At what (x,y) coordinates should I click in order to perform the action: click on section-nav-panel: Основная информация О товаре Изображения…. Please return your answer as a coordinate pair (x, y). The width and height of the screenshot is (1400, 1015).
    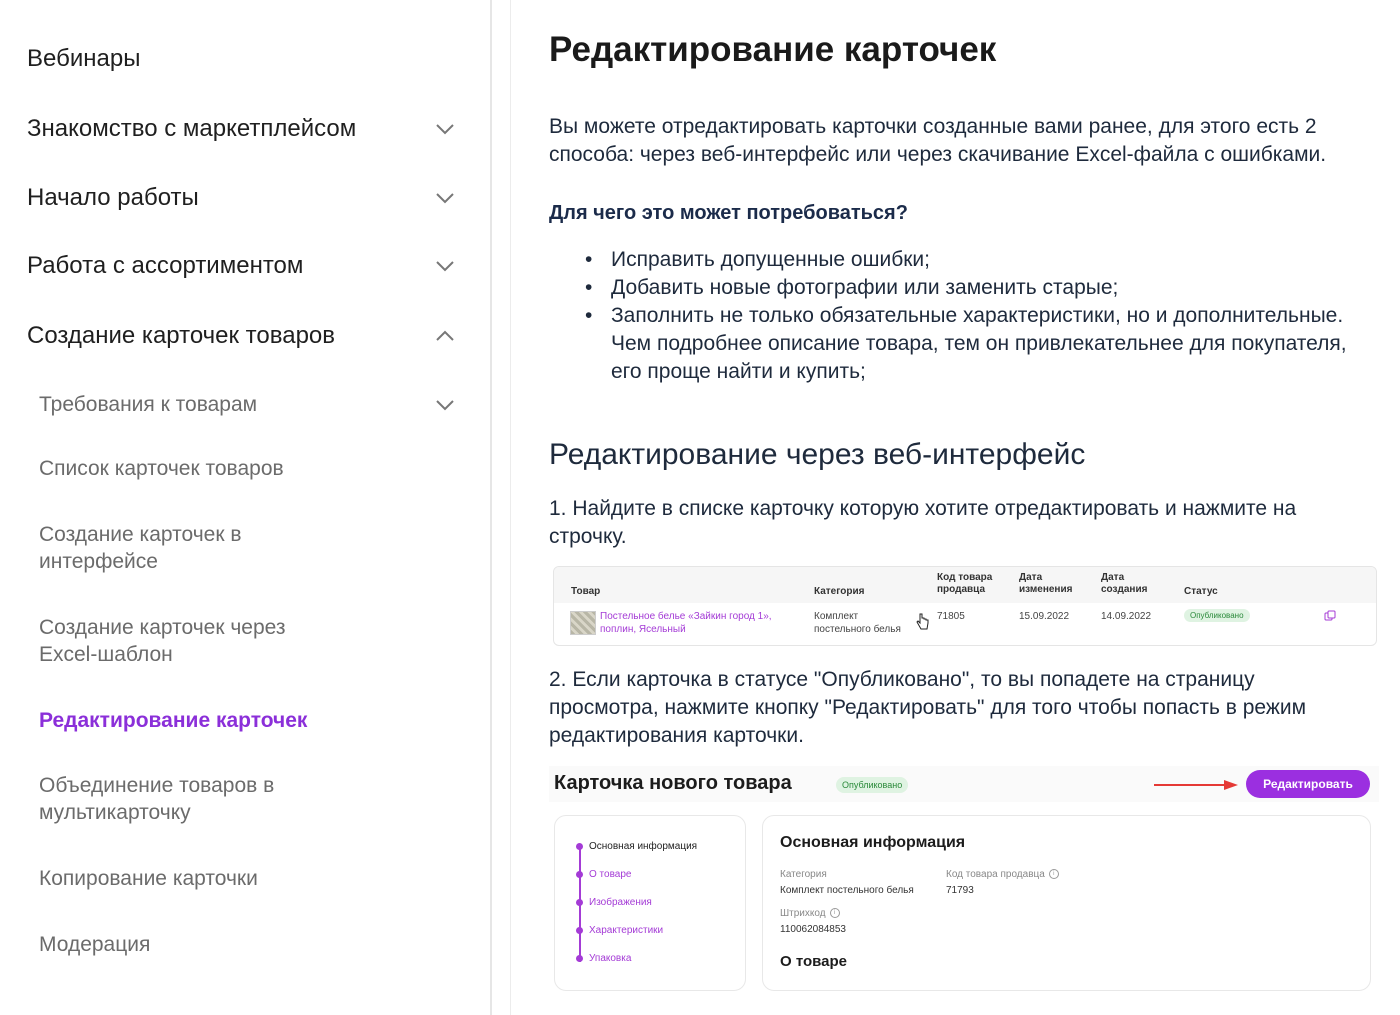
    Looking at the image, I should click on (650, 903).